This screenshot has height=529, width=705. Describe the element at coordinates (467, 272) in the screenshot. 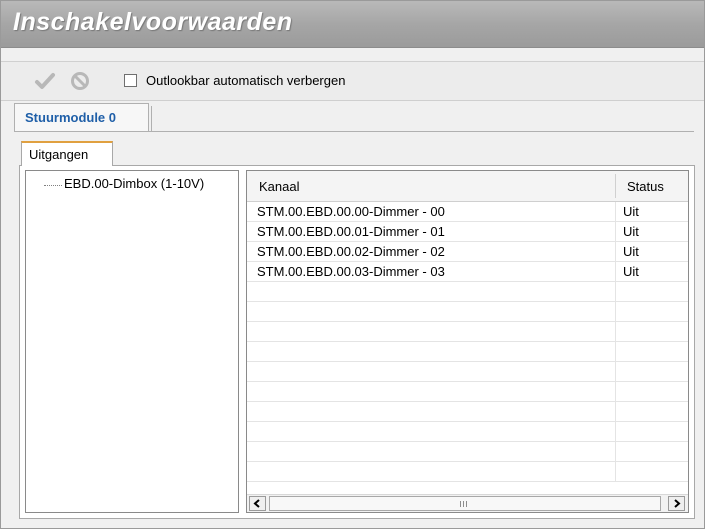

I see `table-row: STM.00.EBD.00.03-Dimmer - 03 Uit` at that location.